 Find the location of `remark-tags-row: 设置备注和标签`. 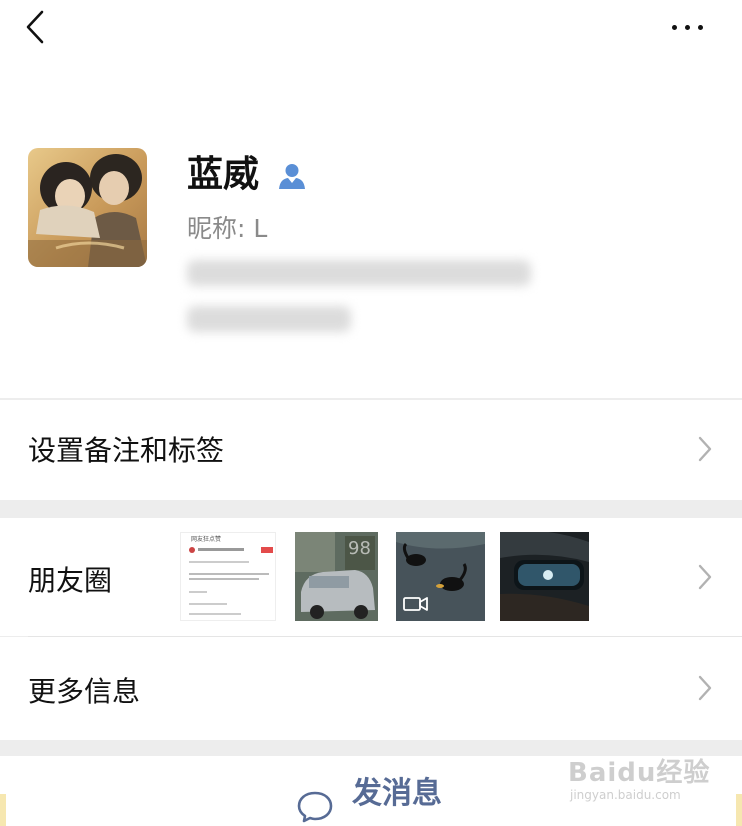

remark-tags-row: 设置备注和标签 is located at coordinates (371, 450).